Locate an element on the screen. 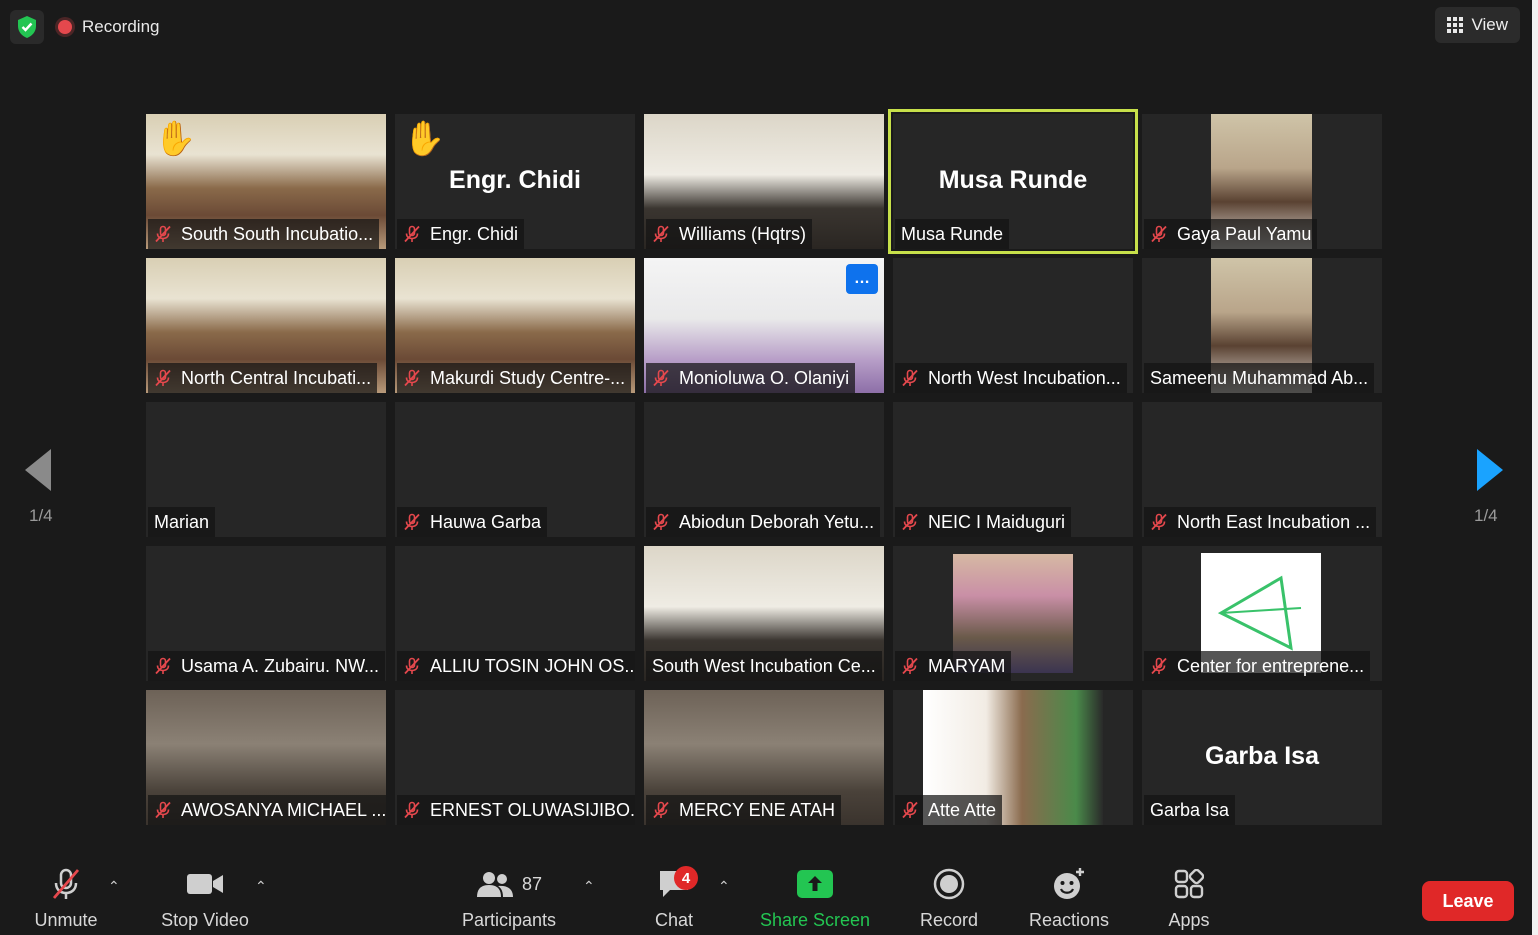  participant-tile: … Monioluwa O. Olaniyi is located at coordinates (764, 325).